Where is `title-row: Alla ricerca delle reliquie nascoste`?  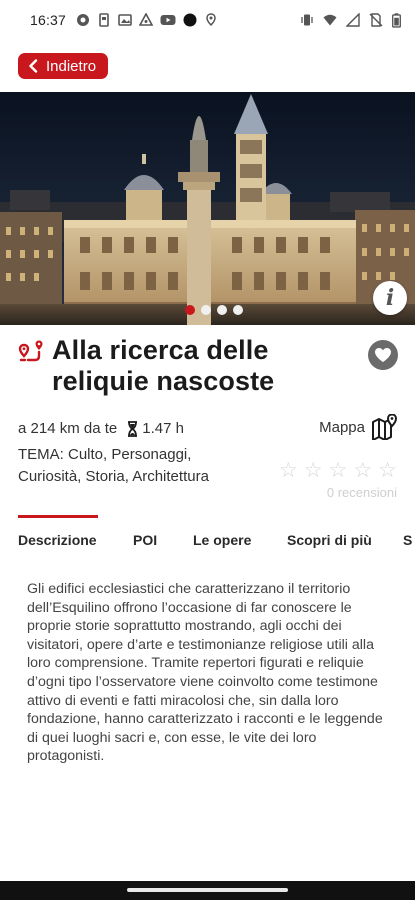 title-row: Alla ricerca delle reliquie nascoste is located at coordinates (207, 368).